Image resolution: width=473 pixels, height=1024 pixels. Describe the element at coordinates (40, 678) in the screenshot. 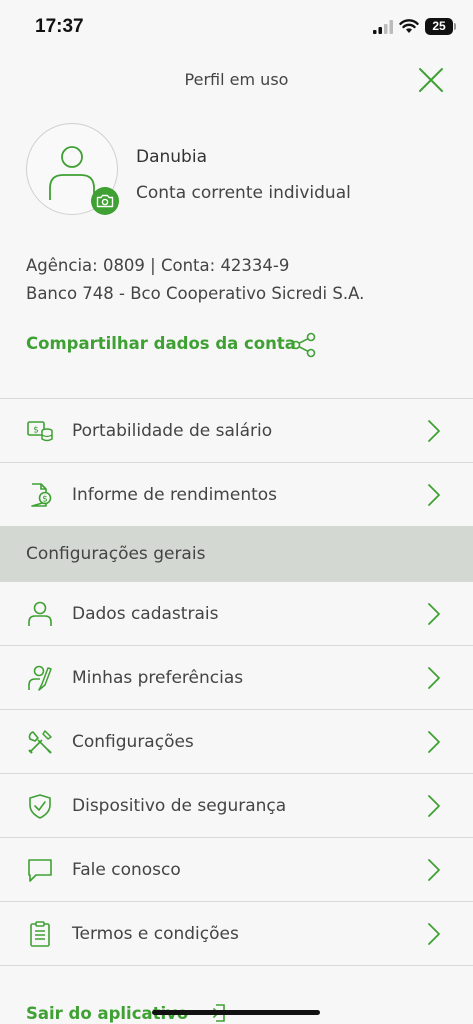

I see `preferences-icon` at that location.